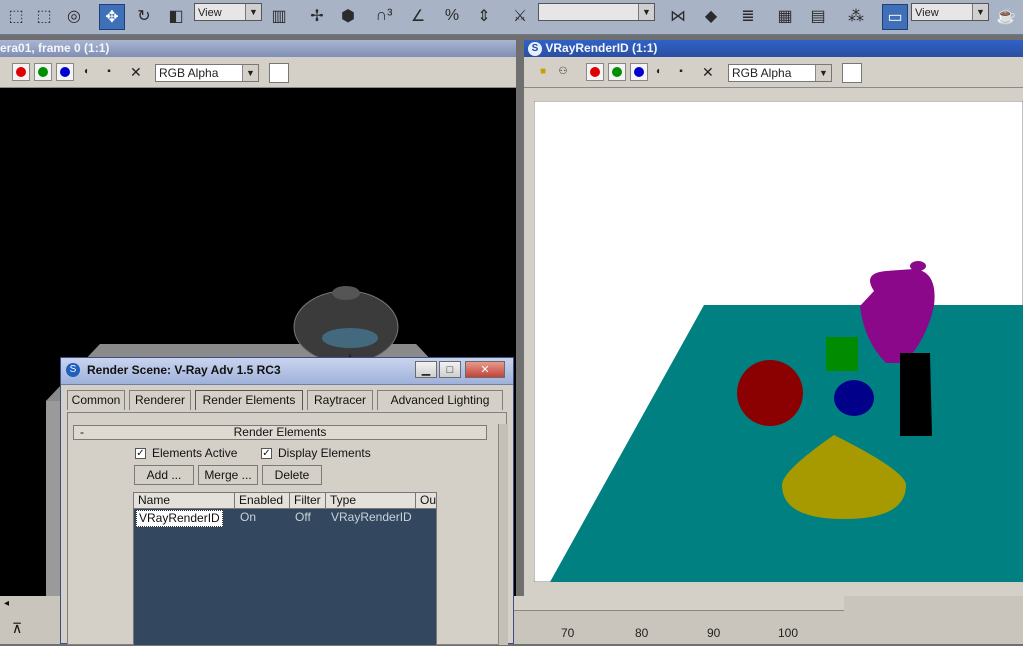 The width and height of the screenshot is (1023, 646). Describe the element at coordinates (195, 453) in the screenshot. I see `elements-active-label: Elements Active` at that location.